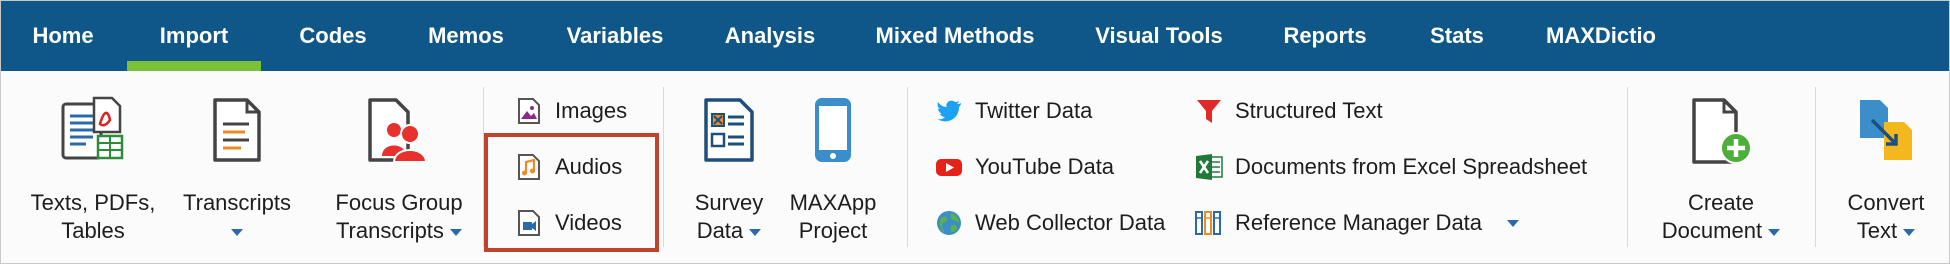  Describe the element at coordinates (63, 36) in the screenshot. I see `tab-home: Home` at that location.